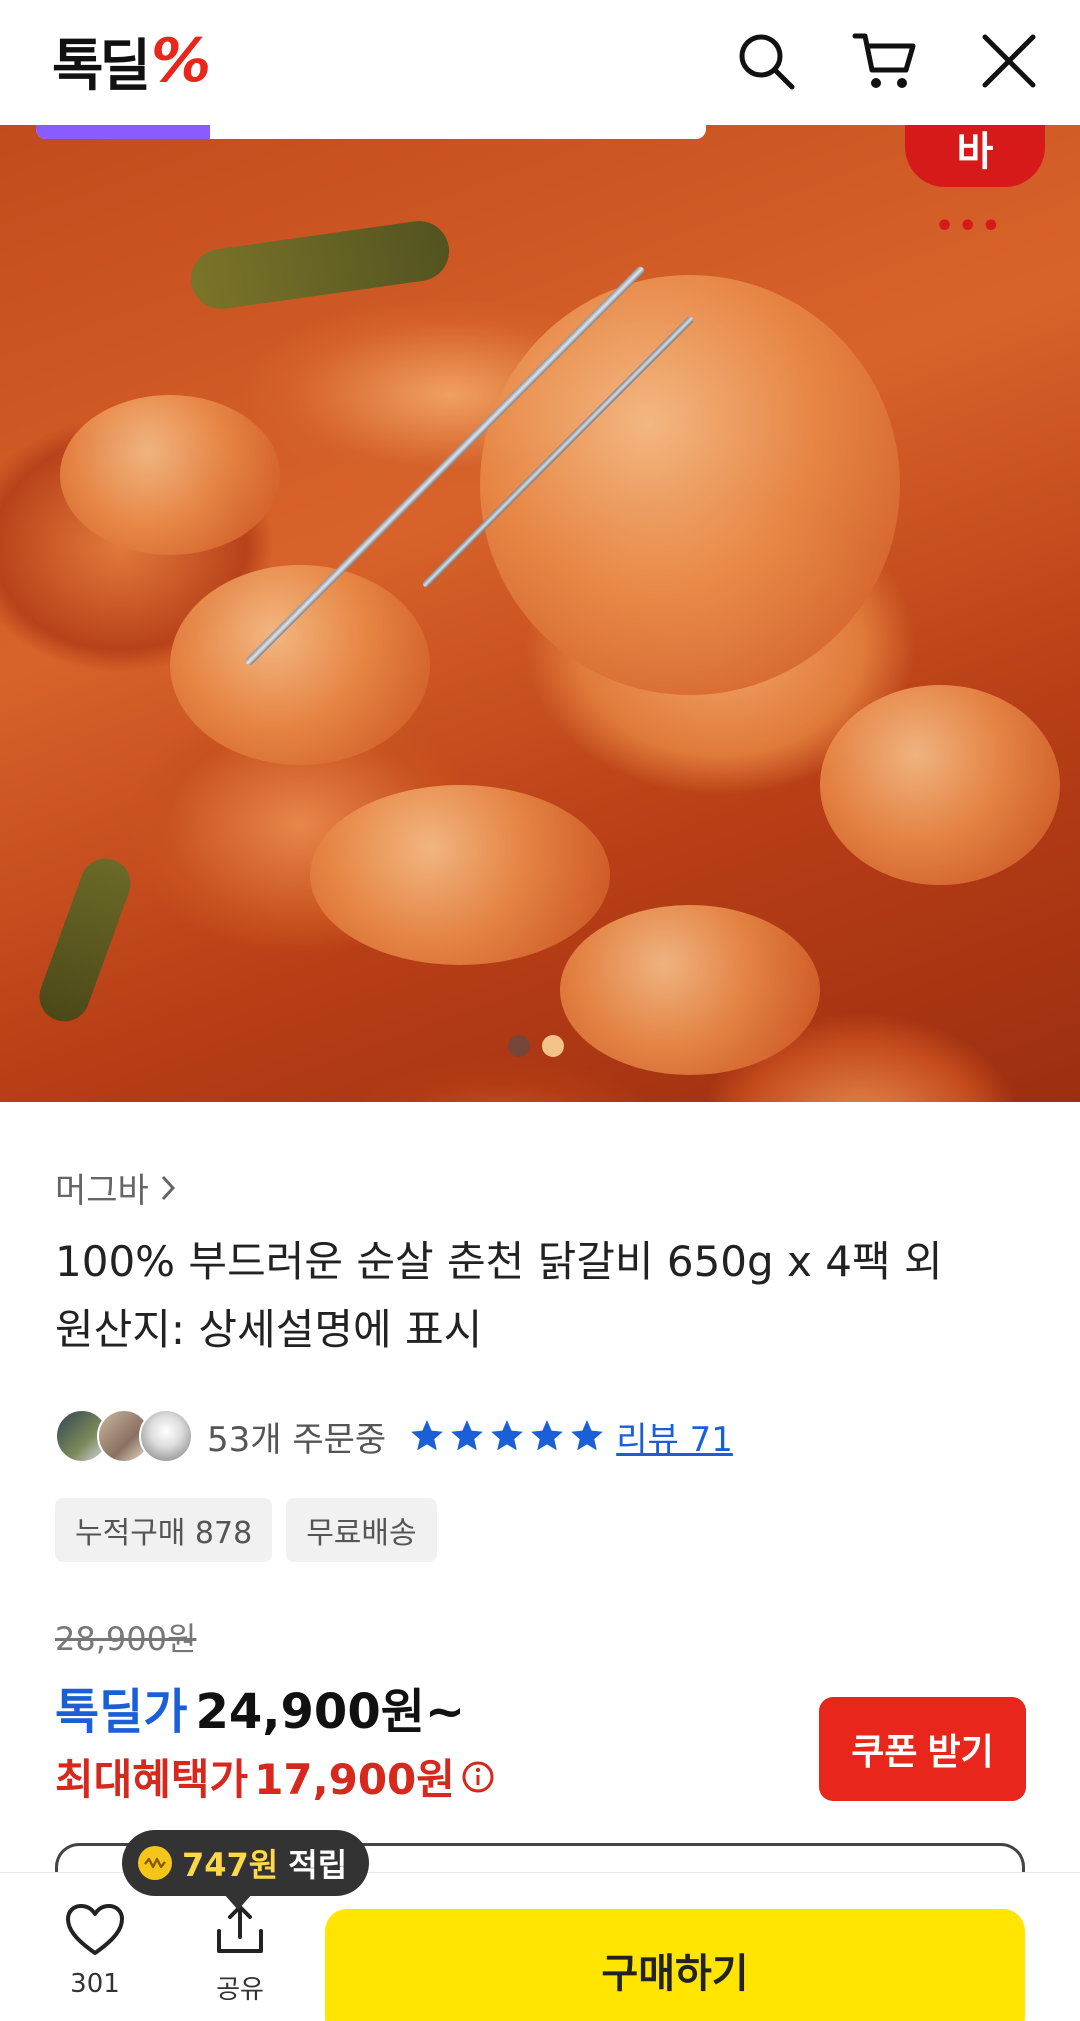  I want to click on brand-link: 머그바, so click(116, 1187).